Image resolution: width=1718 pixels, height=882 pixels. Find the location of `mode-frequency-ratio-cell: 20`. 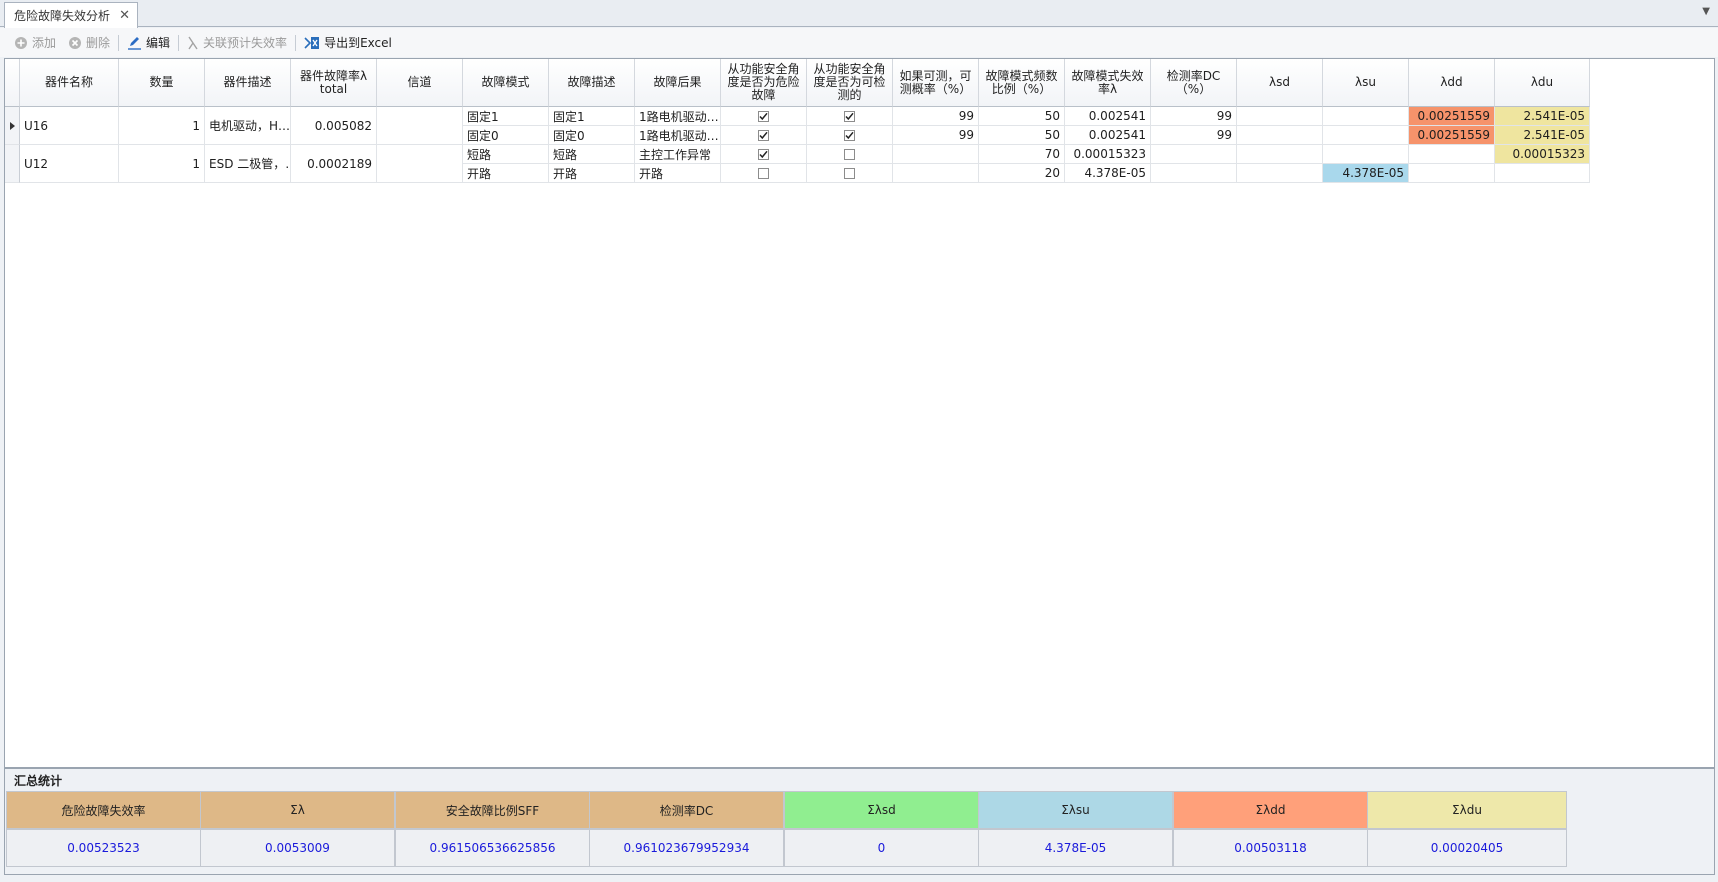

mode-frequency-ratio-cell: 20 is located at coordinates (1022, 173).